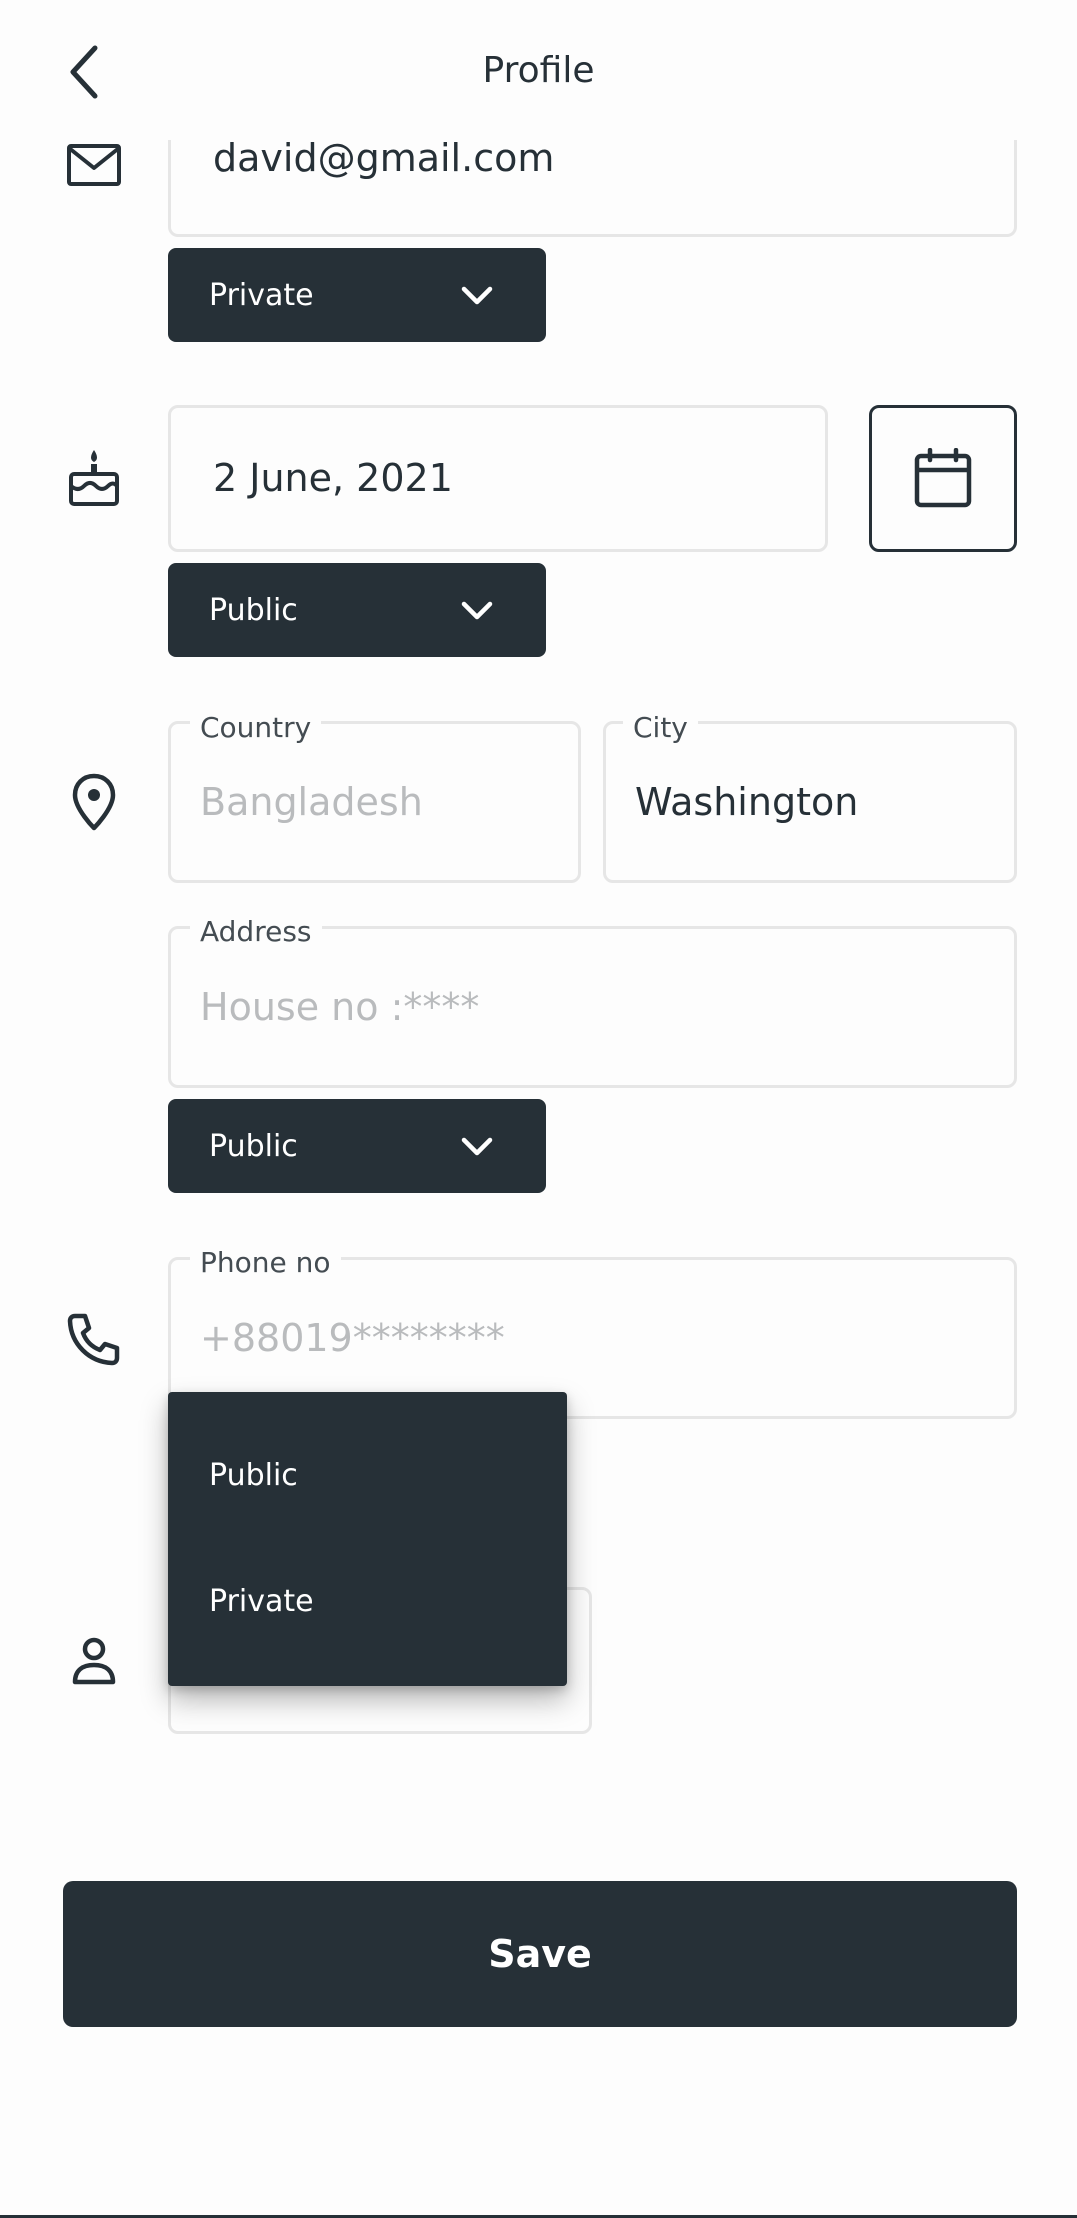  I want to click on birthday-visibility-dropdown: Public, so click(357, 610).